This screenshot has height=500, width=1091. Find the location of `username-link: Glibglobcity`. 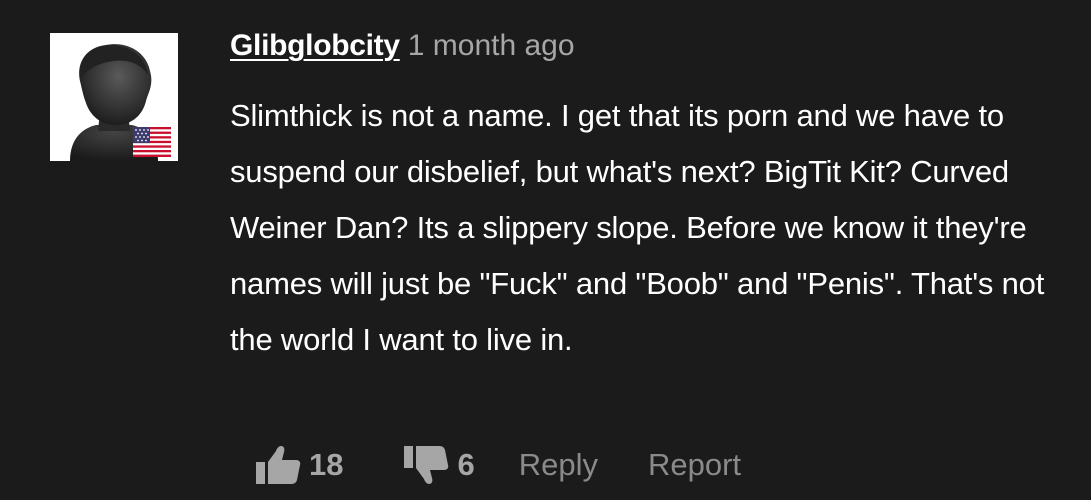

username-link: Glibglobcity is located at coordinates (315, 45).